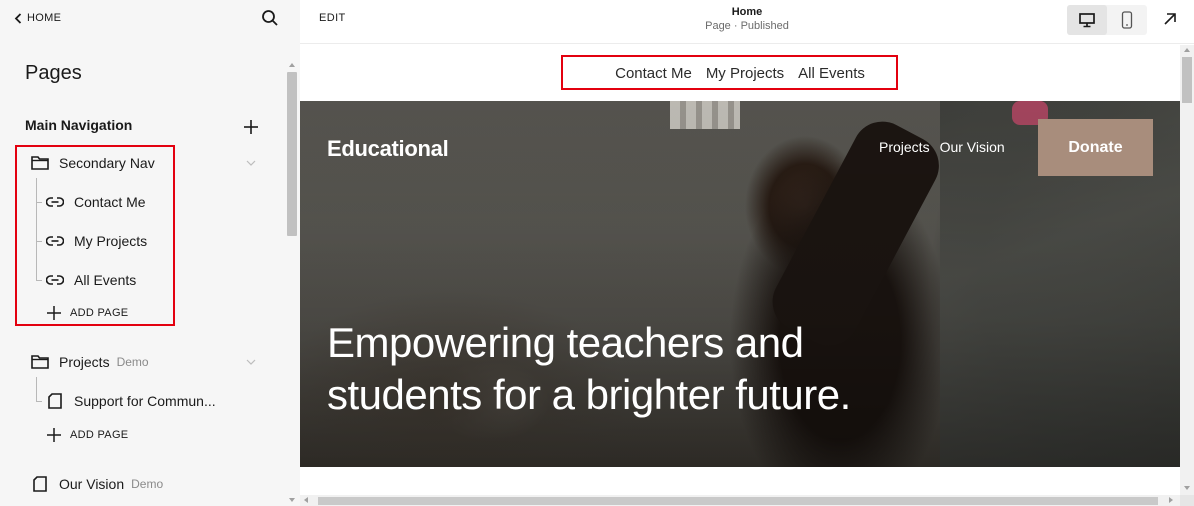 This screenshot has height=506, width=1194. Describe the element at coordinates (18, 18) in the screenshot. I see `chevron-left-icon` at that location.